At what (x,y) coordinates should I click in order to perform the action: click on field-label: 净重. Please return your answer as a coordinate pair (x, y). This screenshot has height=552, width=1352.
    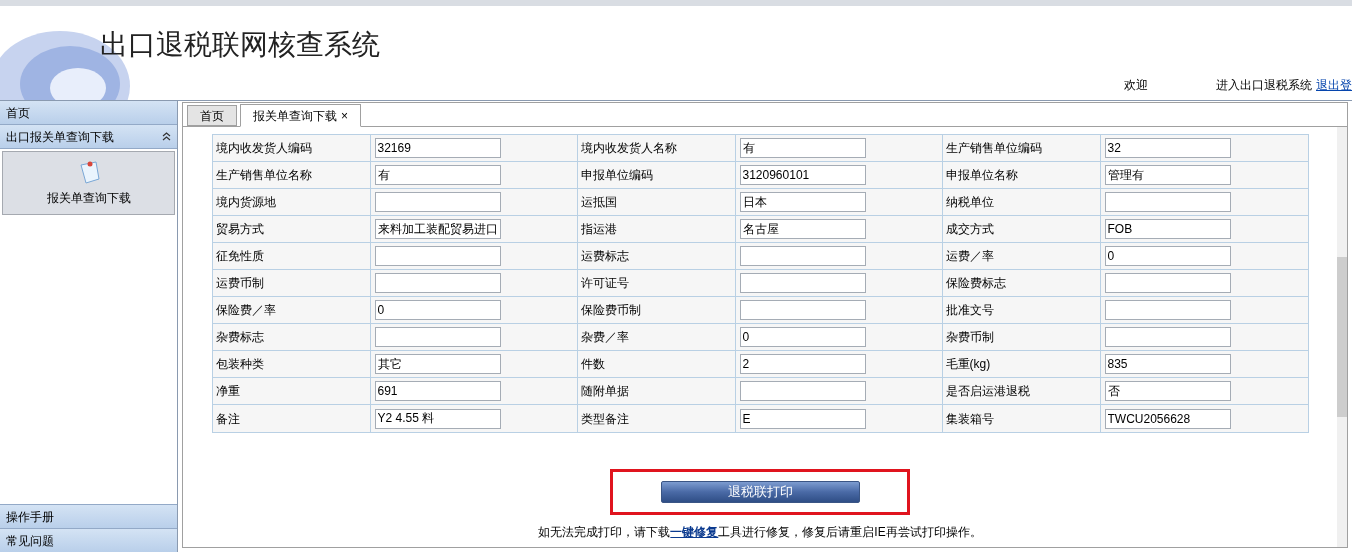
    Looking at the image, I should click on (227, 391).